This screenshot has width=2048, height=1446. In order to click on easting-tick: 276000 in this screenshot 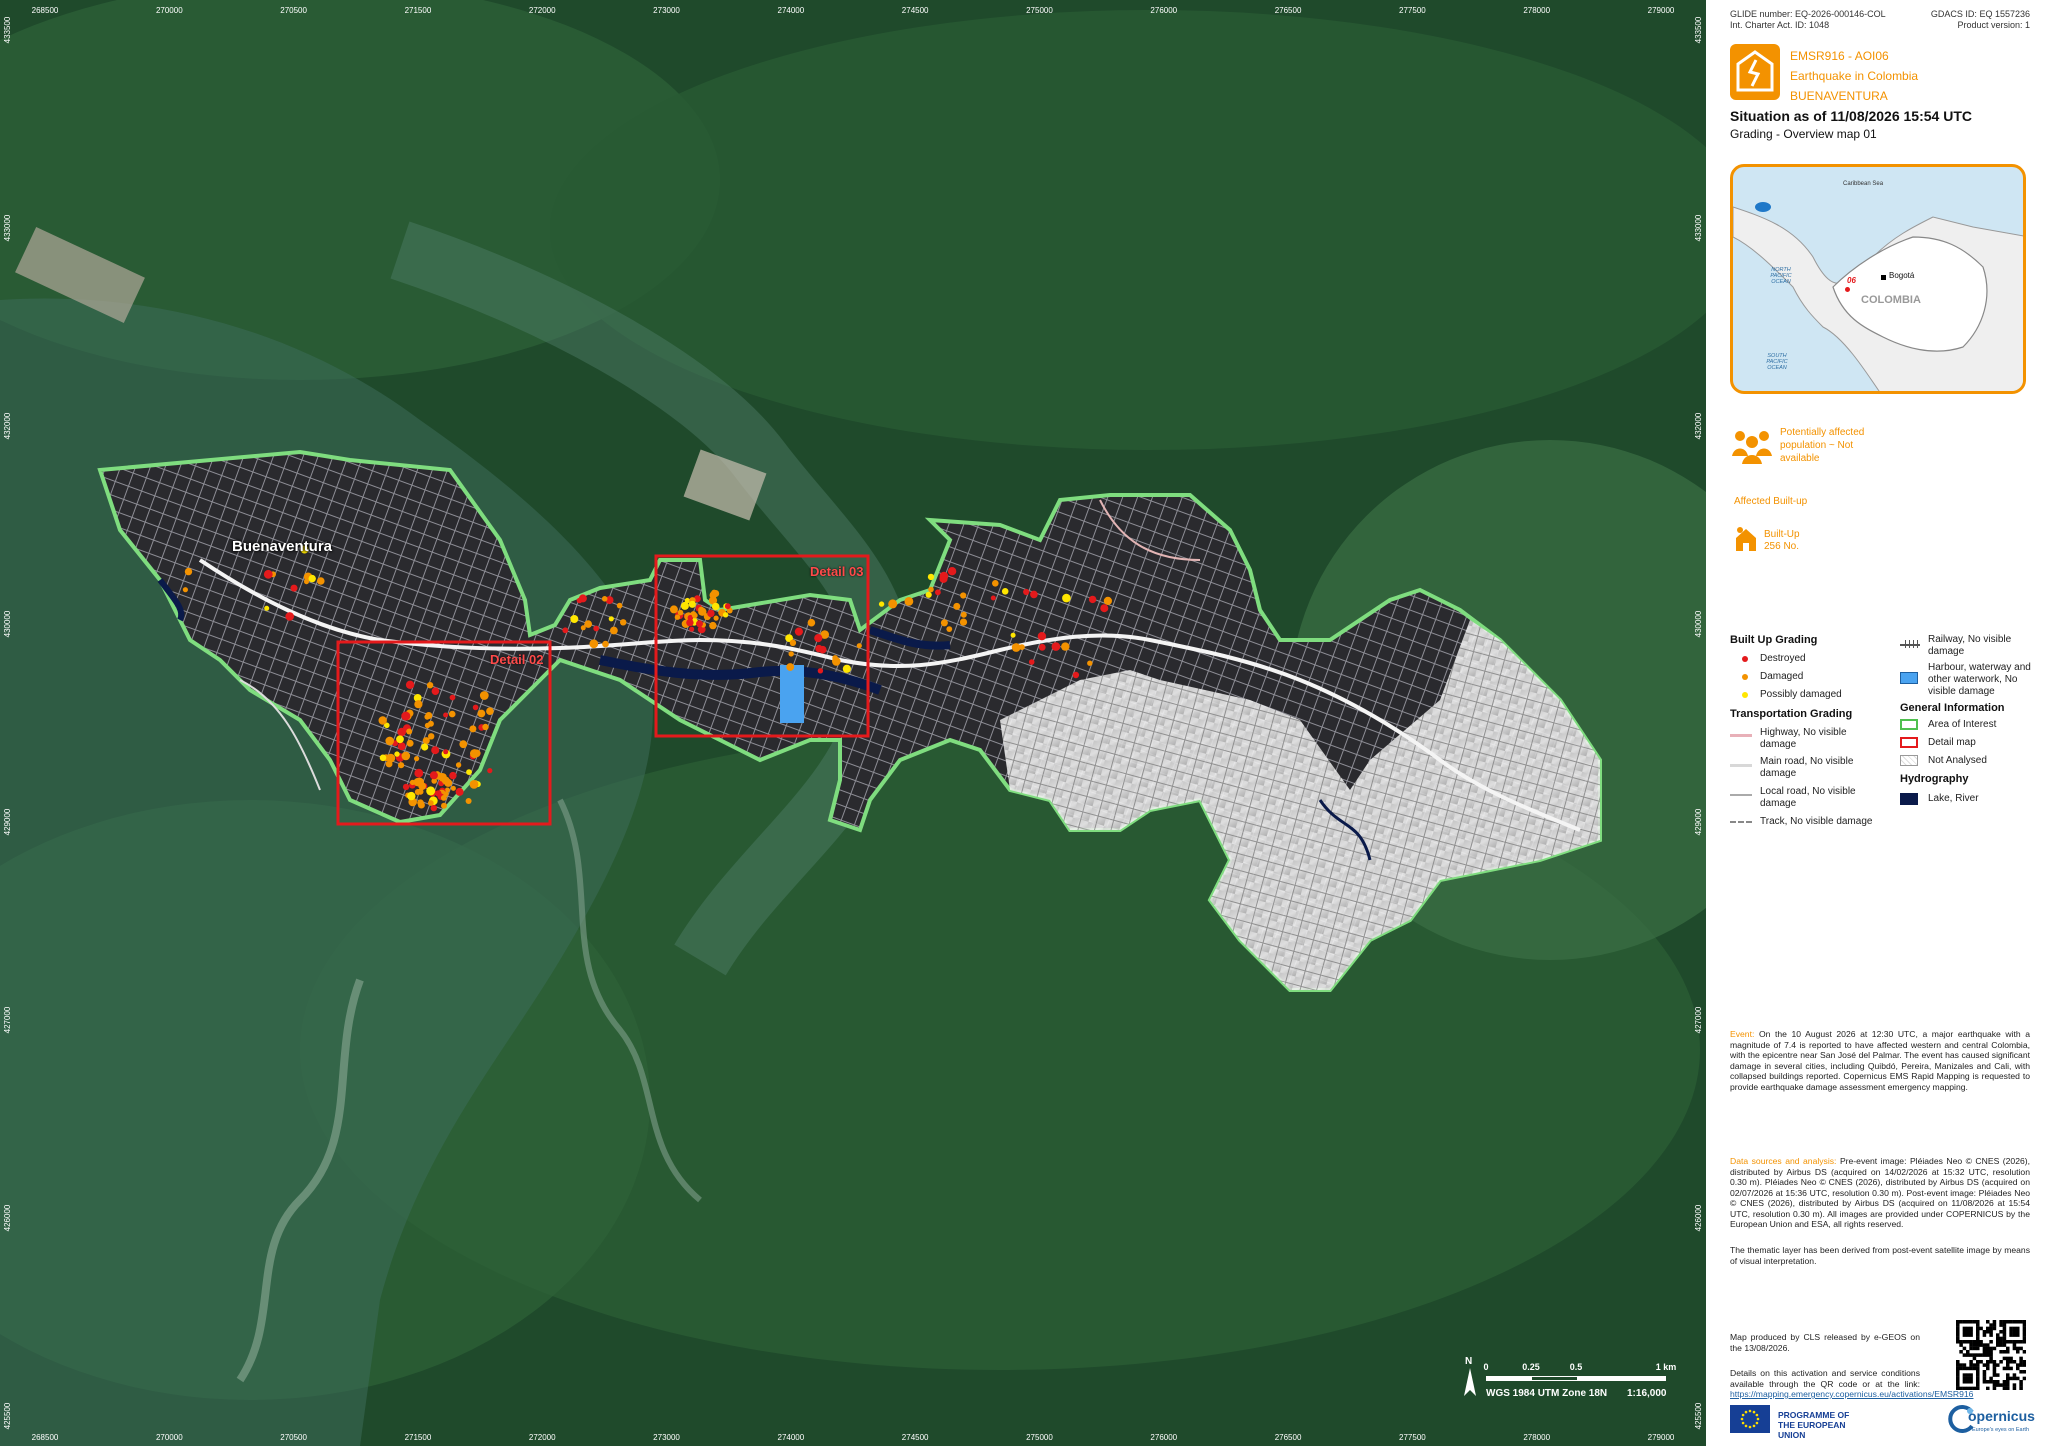, I will do `click(1164, 1437)`.